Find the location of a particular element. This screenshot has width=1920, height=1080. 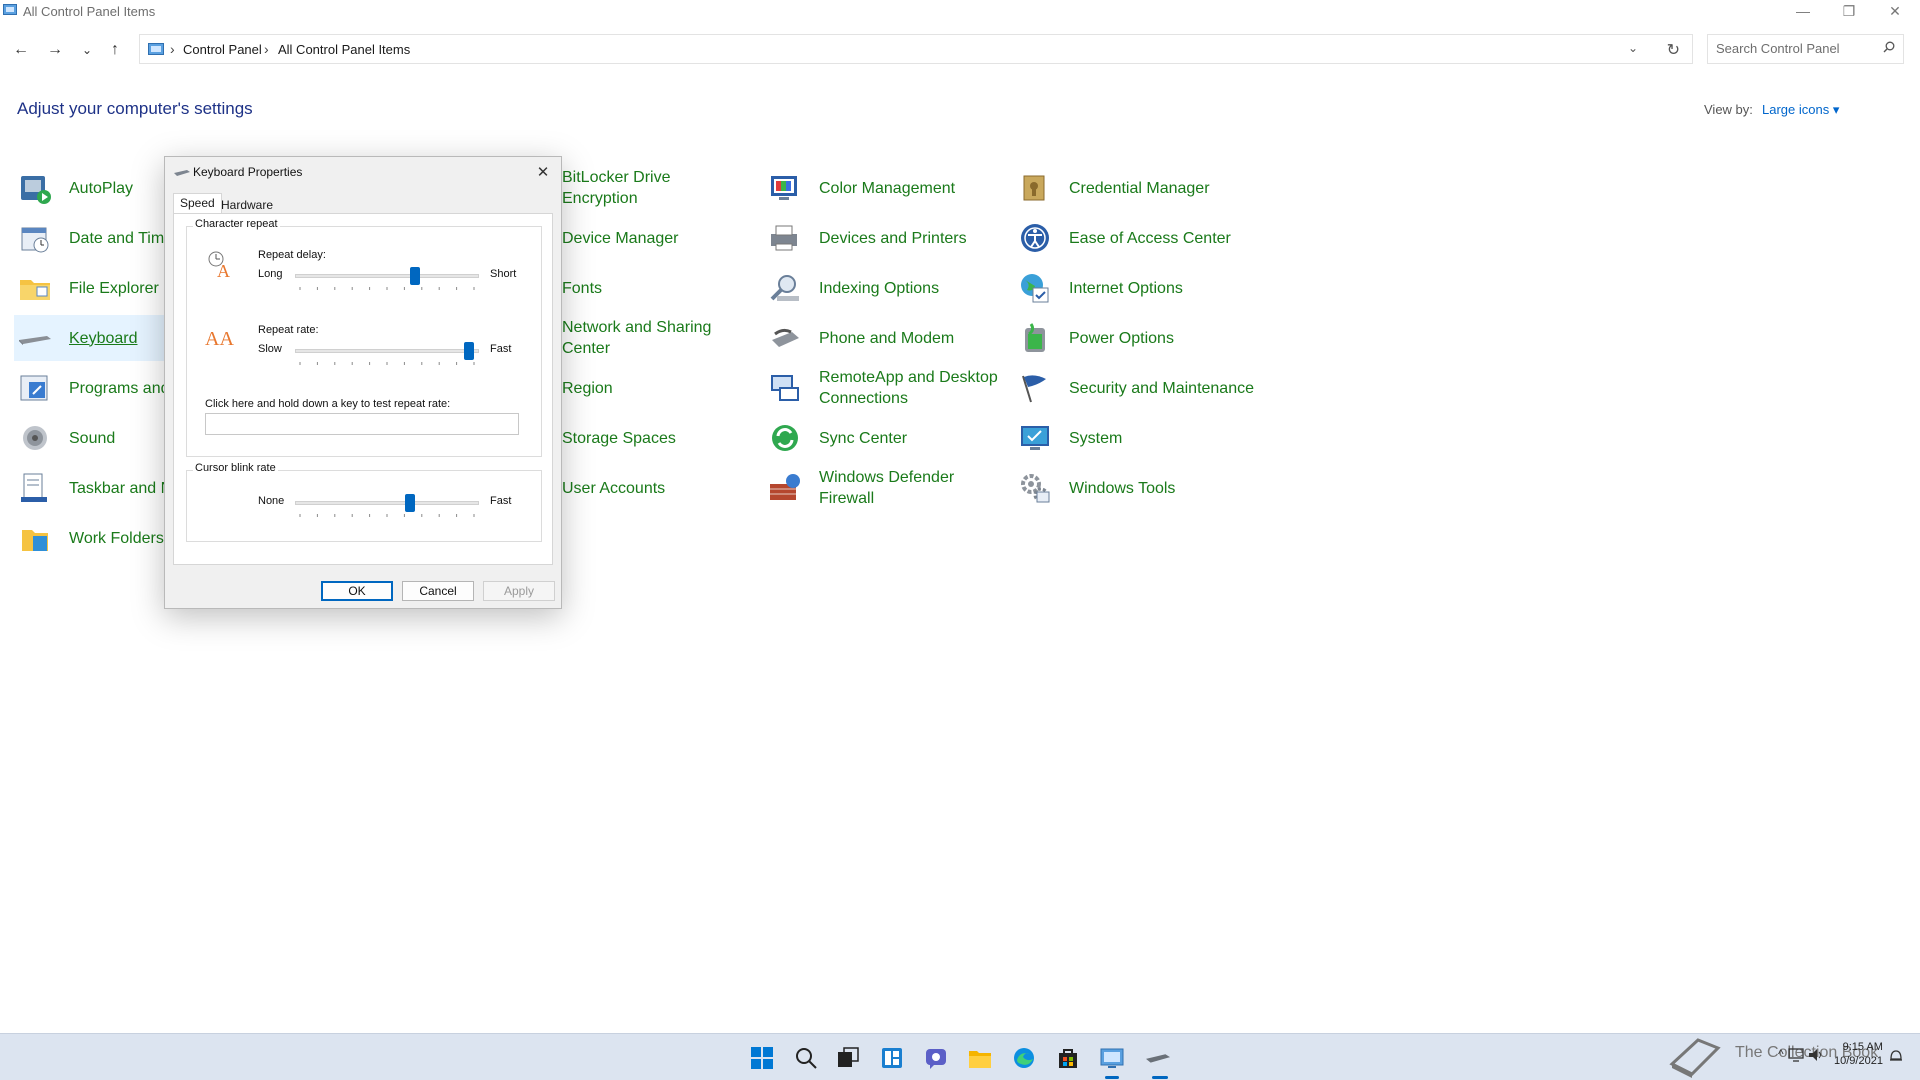

item-ease-of-access: Ease of Access Center is located at coordinates (1137, 238).